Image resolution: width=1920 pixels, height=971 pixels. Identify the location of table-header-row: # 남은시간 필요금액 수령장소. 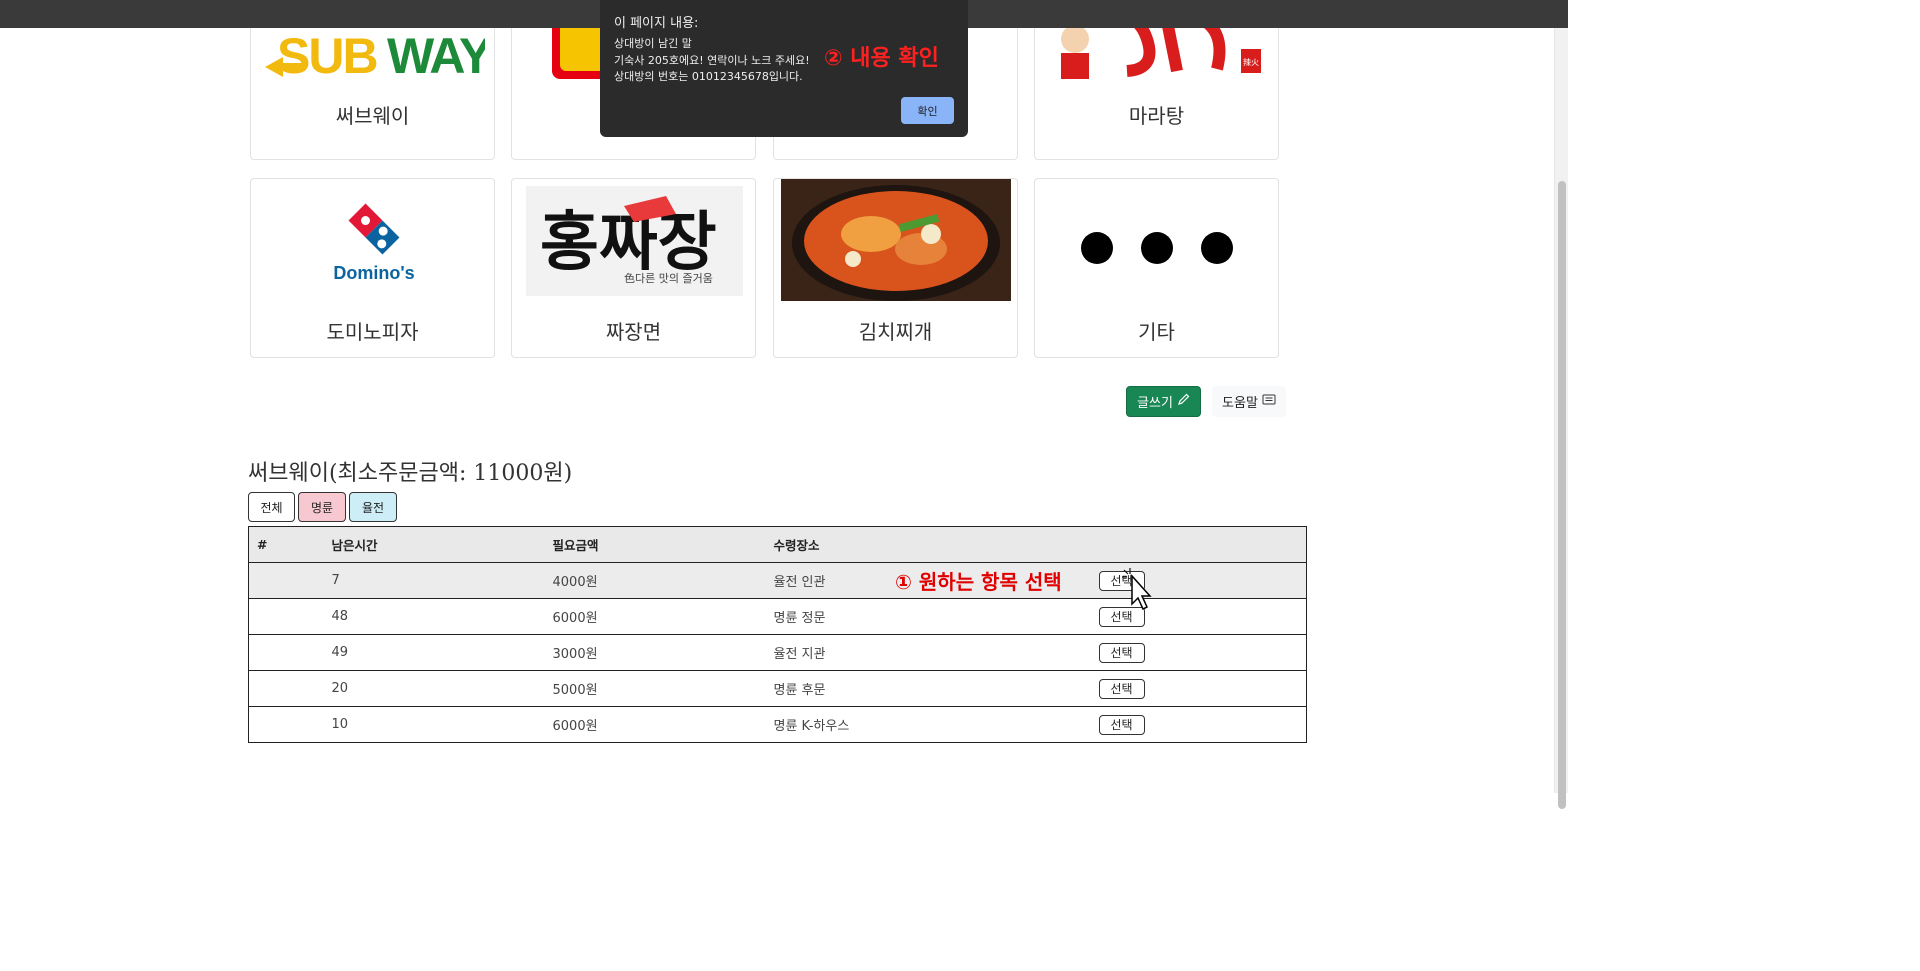
(777, 544).